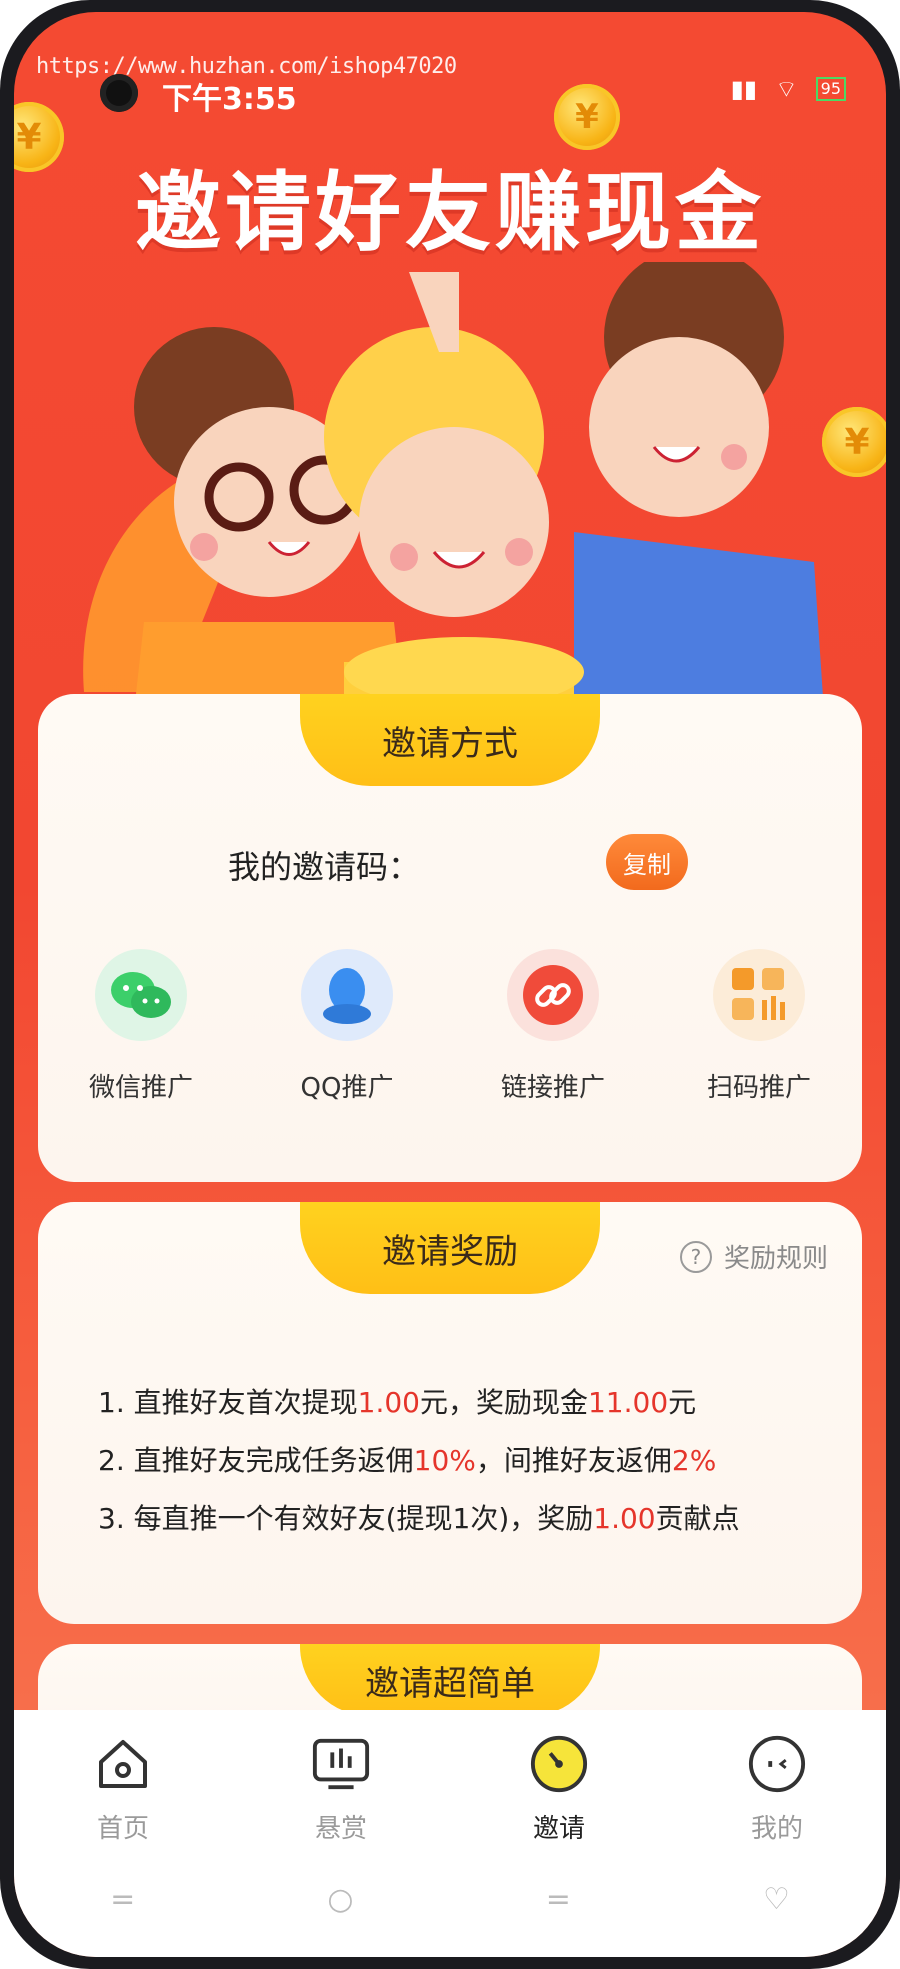  Describe the element at coordinates (744, 89) in the screenshot. I see `signal-icon: ▮▮` at that location.